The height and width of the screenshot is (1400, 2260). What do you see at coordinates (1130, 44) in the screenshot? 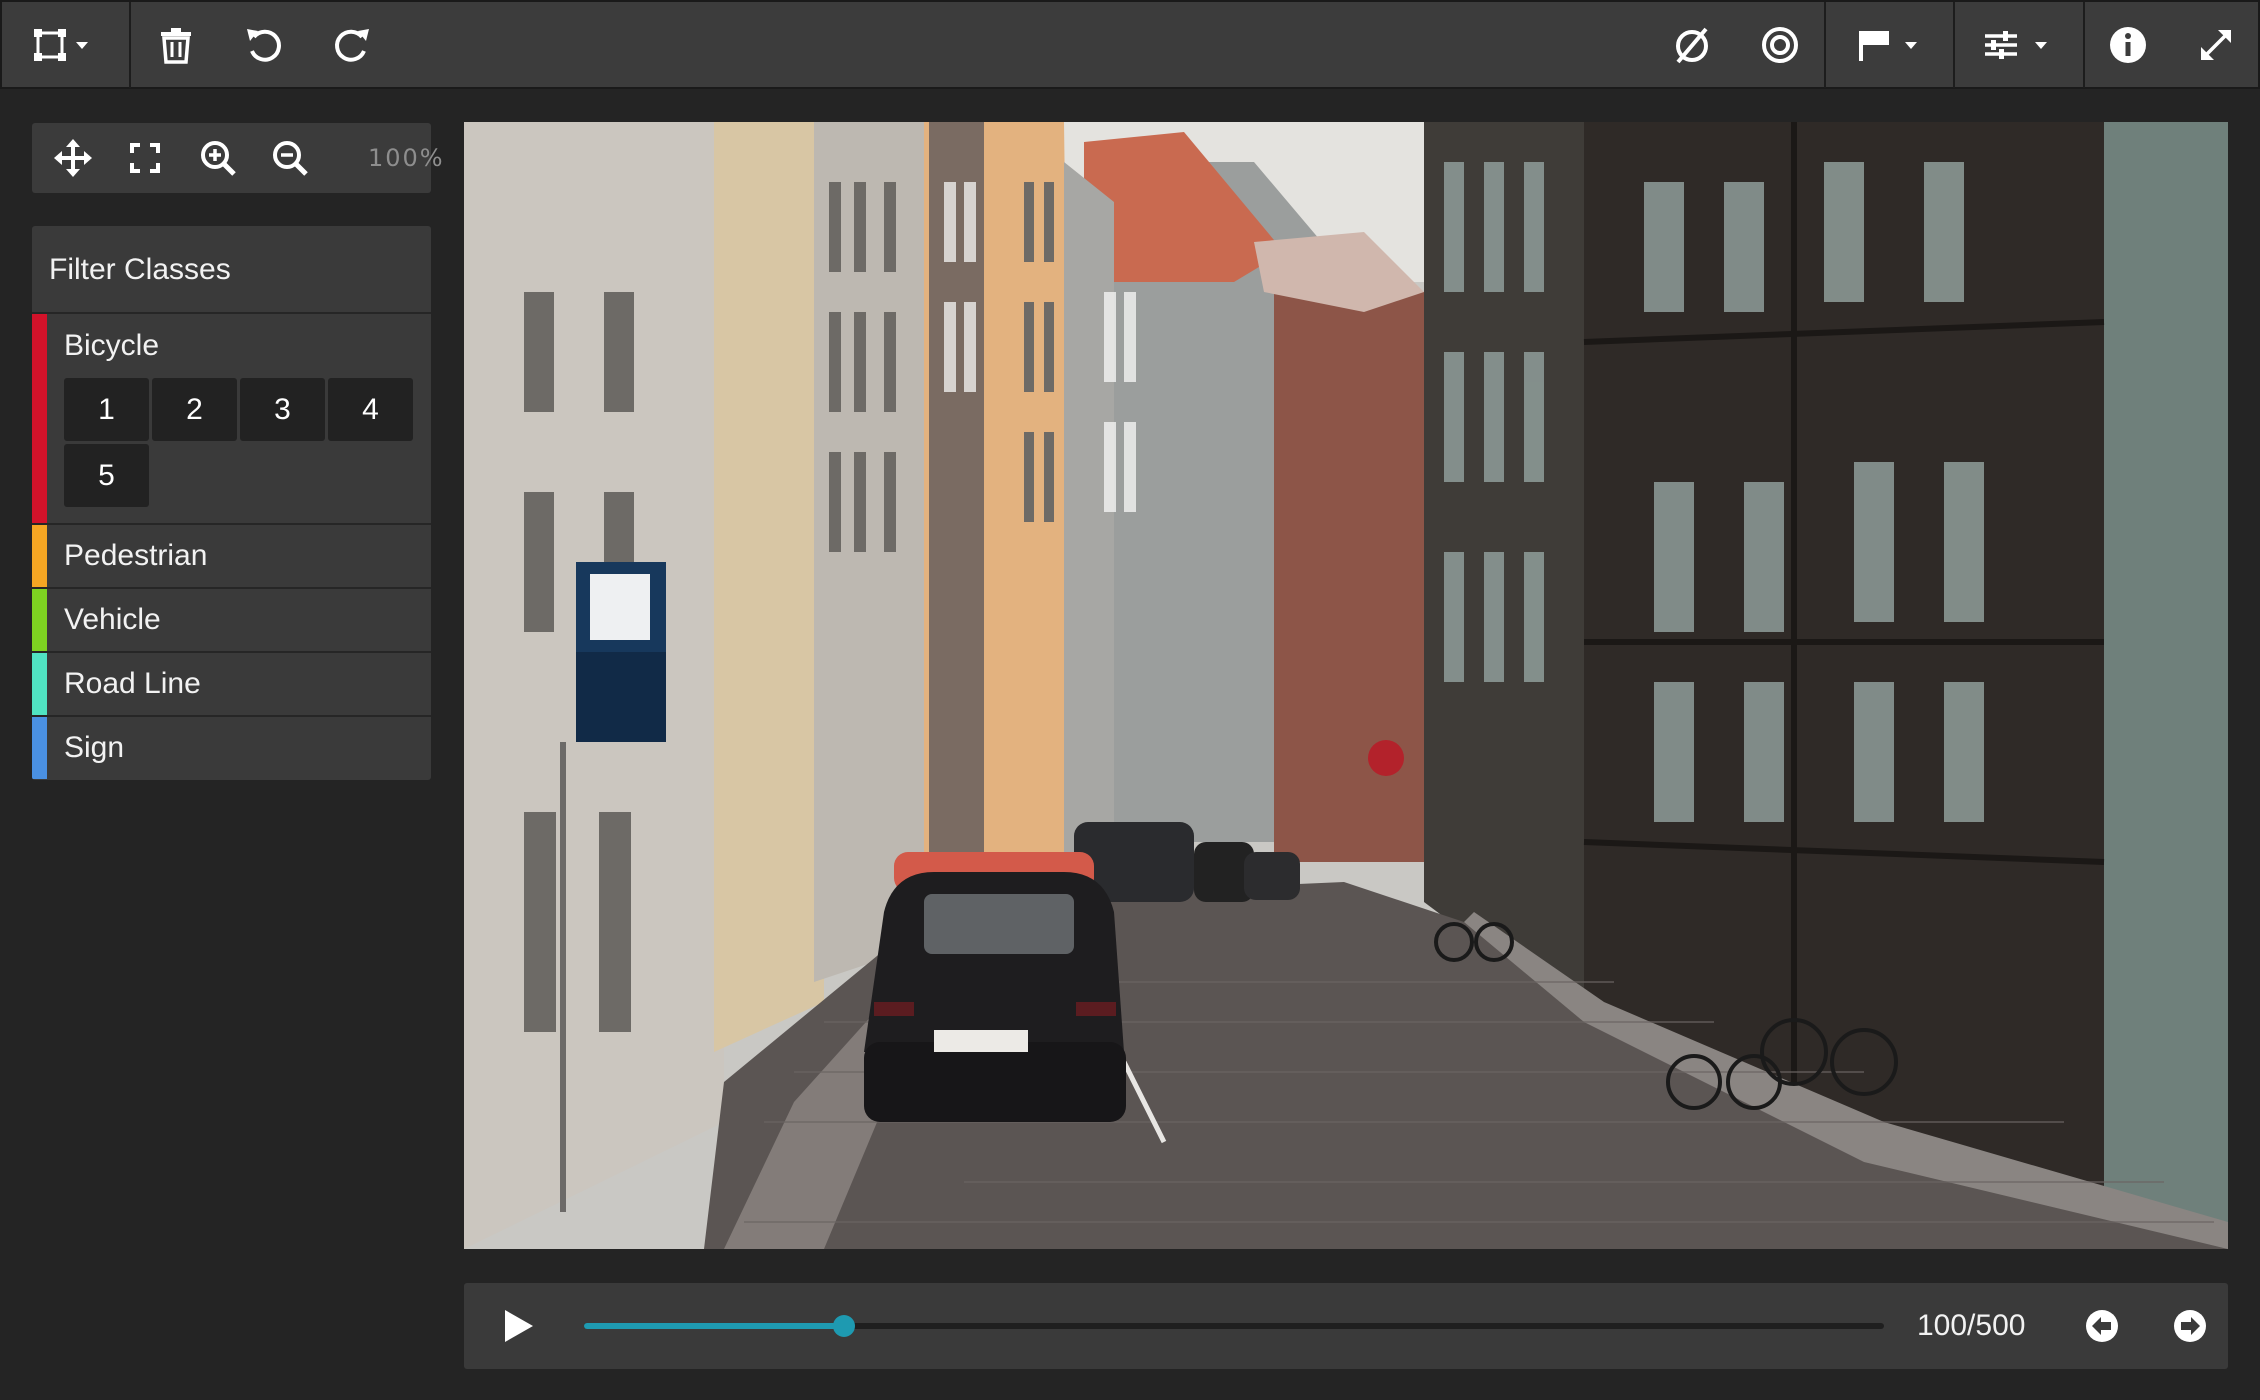
I see `top-toolbar` at bounding box center [1130, 44].